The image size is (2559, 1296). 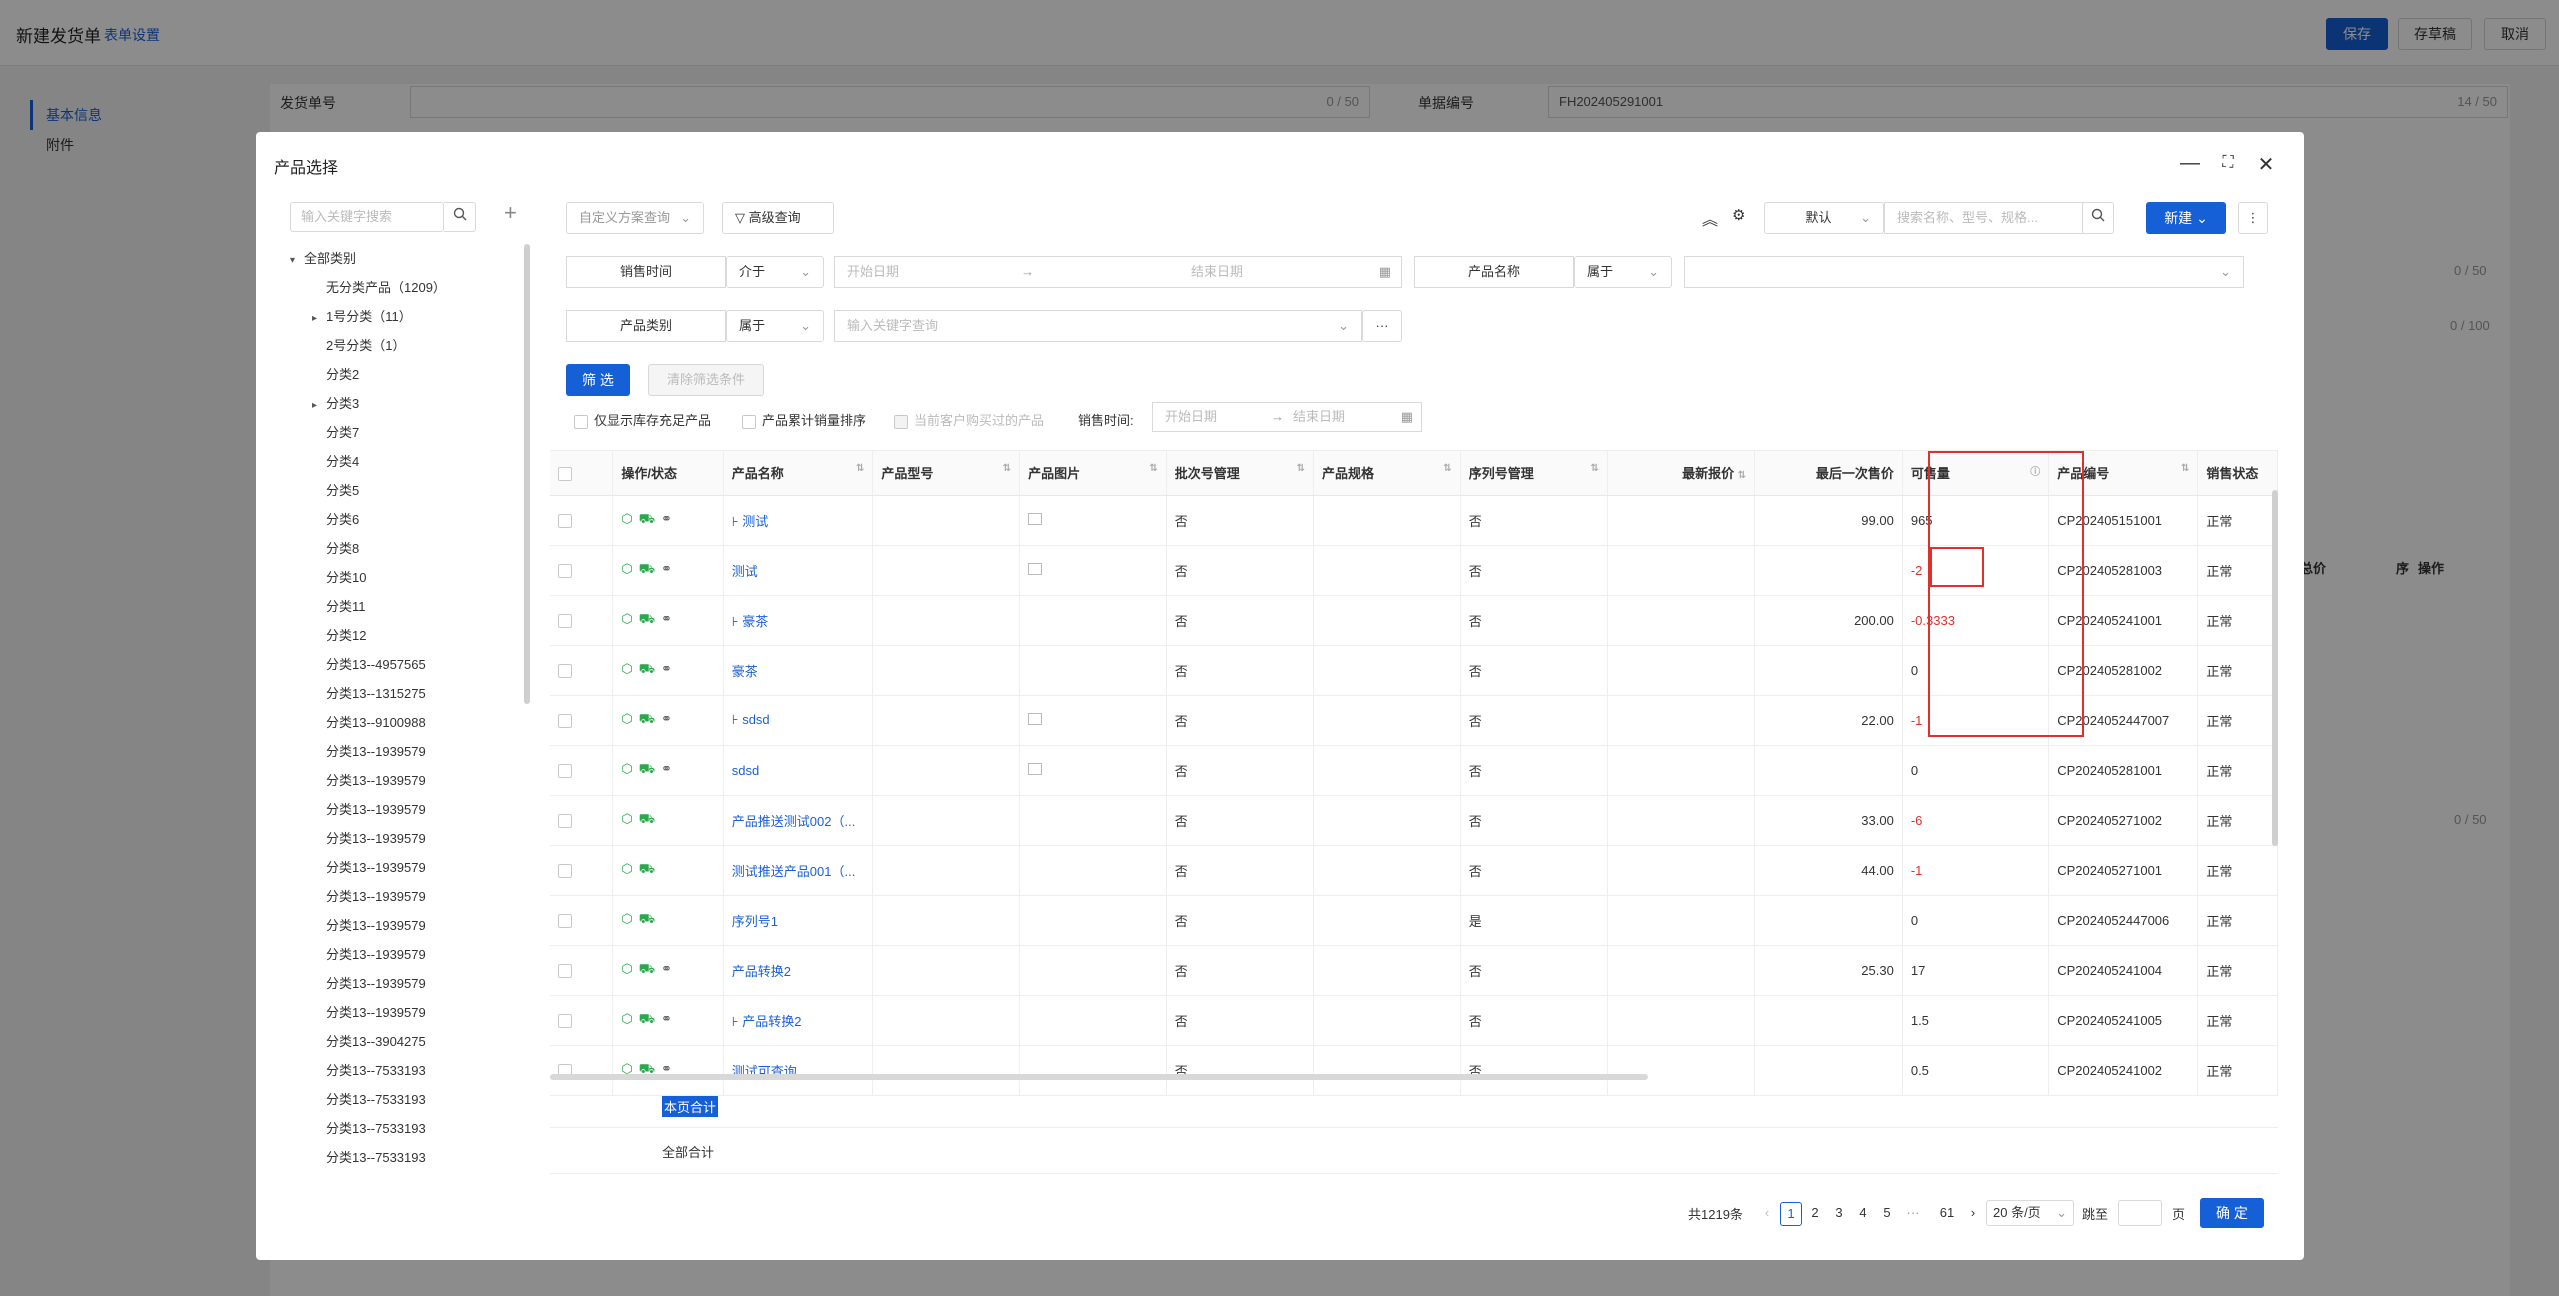 What do you see at coordinates (1887, 1214) in the screenshot?
I see `page-5: 5` at bounding box center [1887, 1214].